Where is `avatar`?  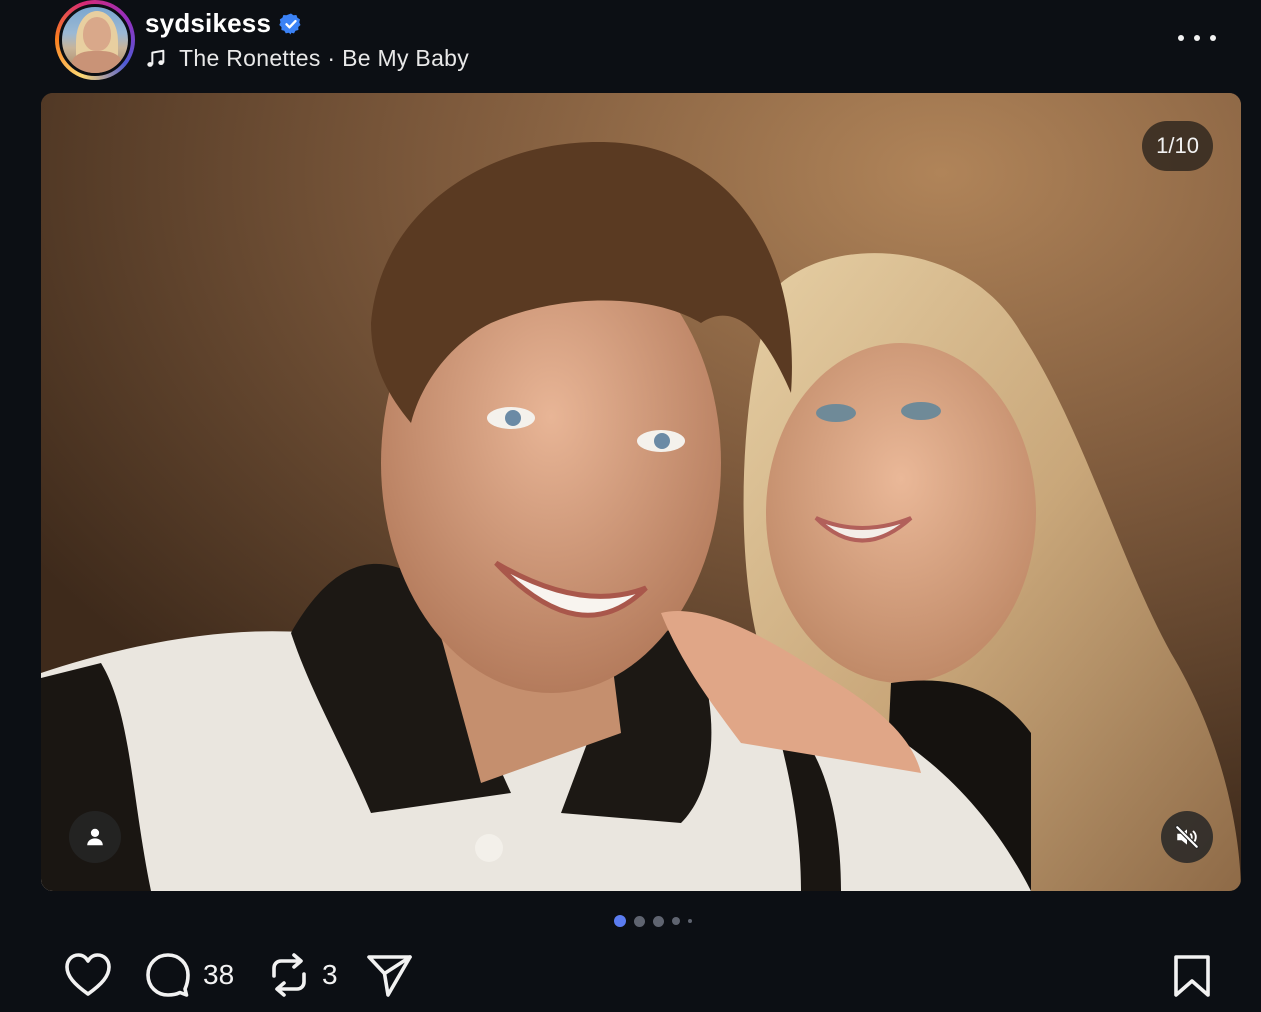
avatar is located at coordinates (95, 40).